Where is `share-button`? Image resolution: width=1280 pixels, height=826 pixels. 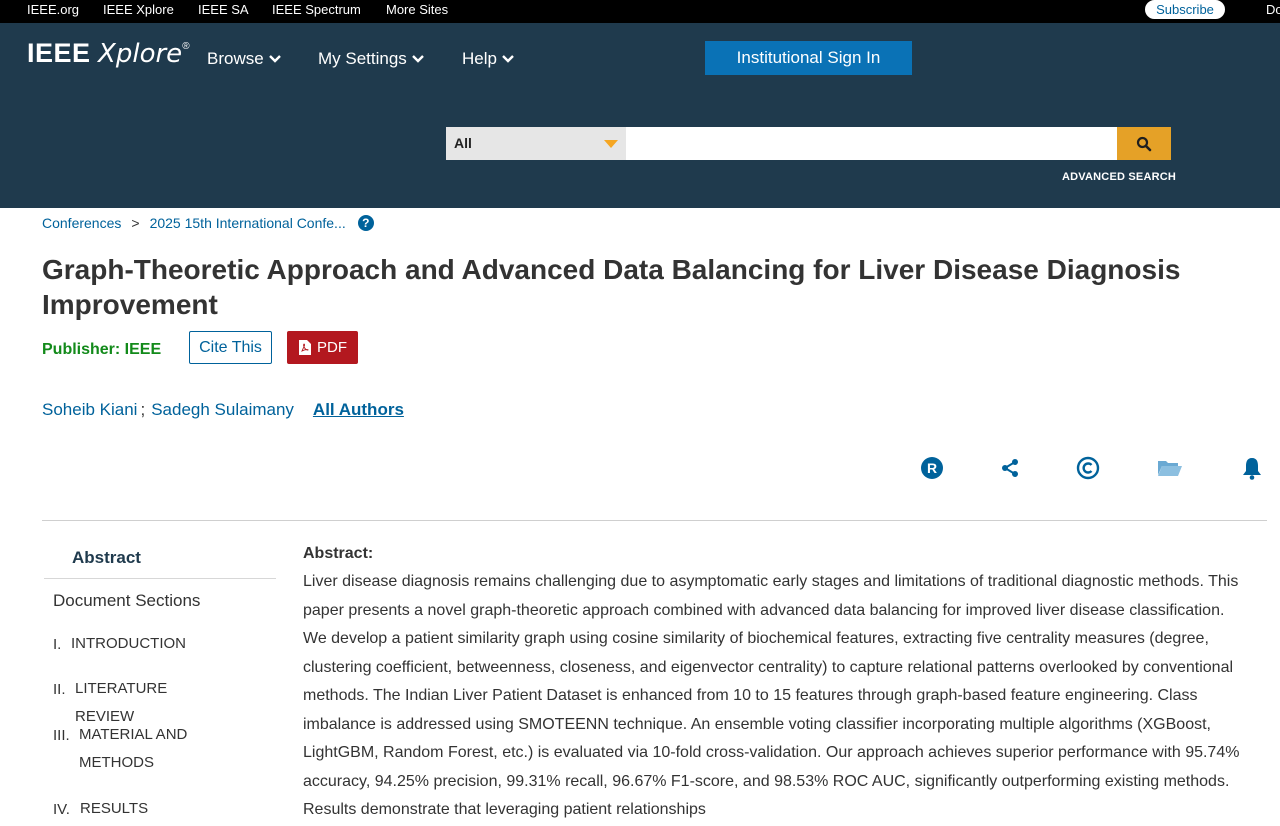 share-button is located at coordinates (1010, 468).